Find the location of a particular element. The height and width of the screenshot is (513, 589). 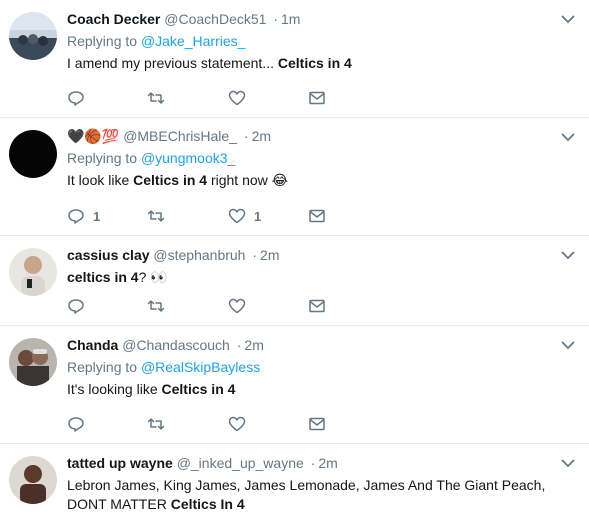

tweet-text-after: right now 😂 is located at coordinates (248, 180).